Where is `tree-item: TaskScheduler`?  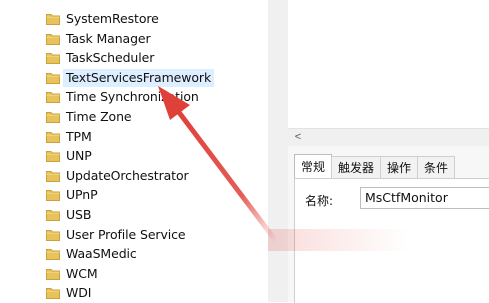
tree-item: TaskScheduler is located at coordinates (134, 58).